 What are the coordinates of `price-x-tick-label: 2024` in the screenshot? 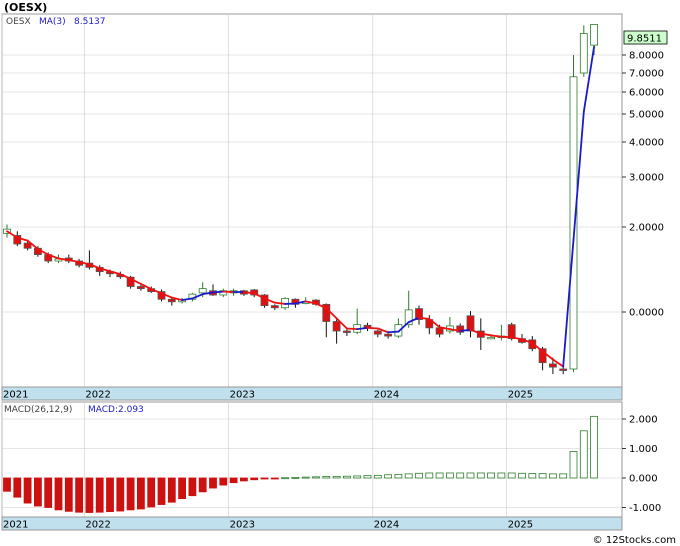 It's located at (386, 395).